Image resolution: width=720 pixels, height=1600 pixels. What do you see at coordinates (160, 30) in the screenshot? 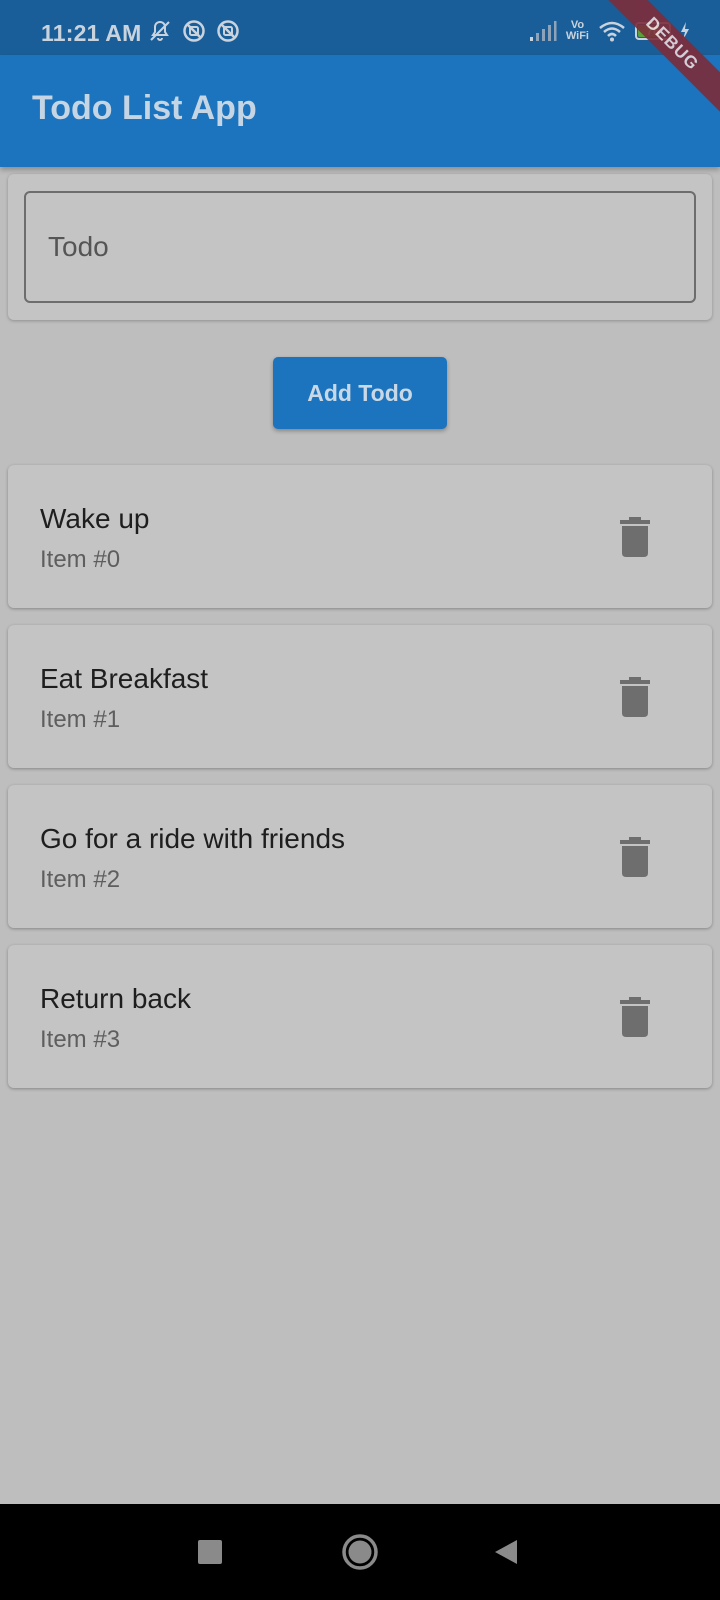
I see `bell-off-icon` at bounding box center [160, 30].